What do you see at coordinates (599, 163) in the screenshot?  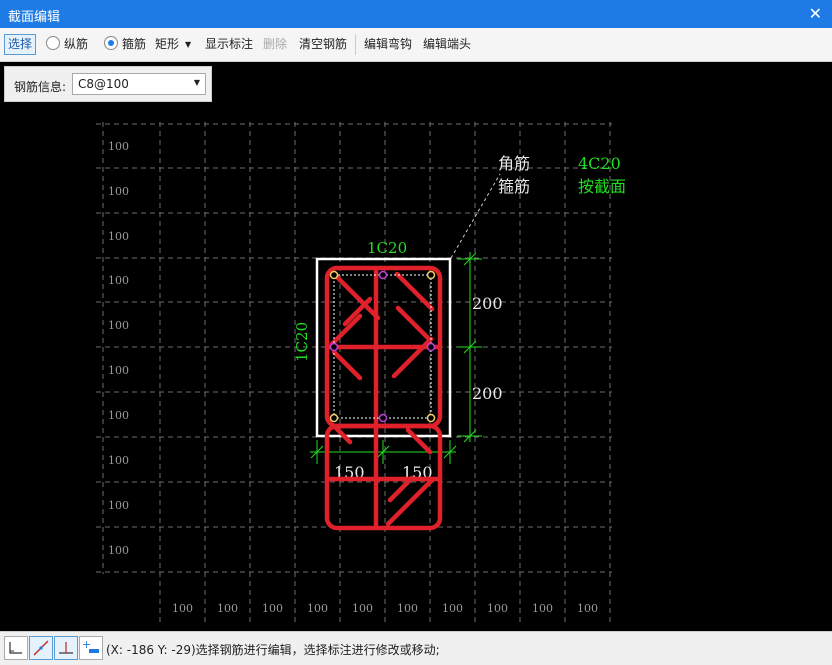 I see `corner-rebar-value: 4C20` at bounding box center [599, 163].